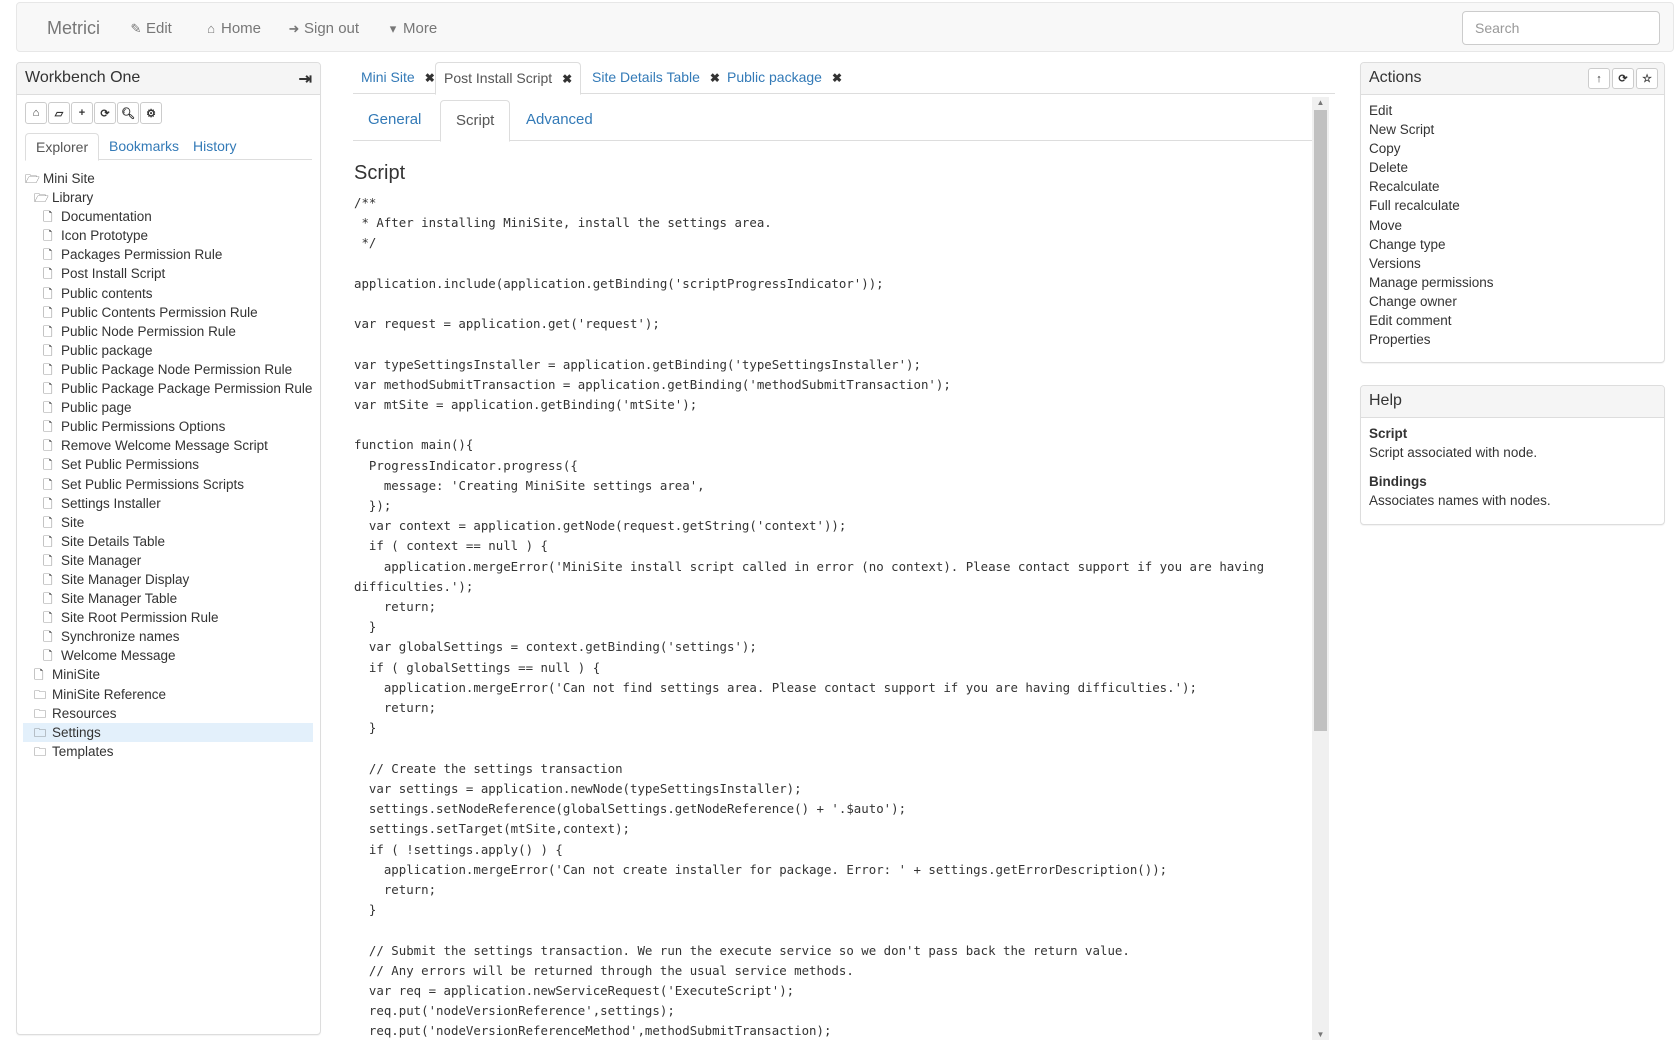 This screenshot has height=1050, width=1680. What do you see at coordinates (1599, 78) in the screenshot?
I see `actions-up-button: ↑` at bounding box center [1599, 78].